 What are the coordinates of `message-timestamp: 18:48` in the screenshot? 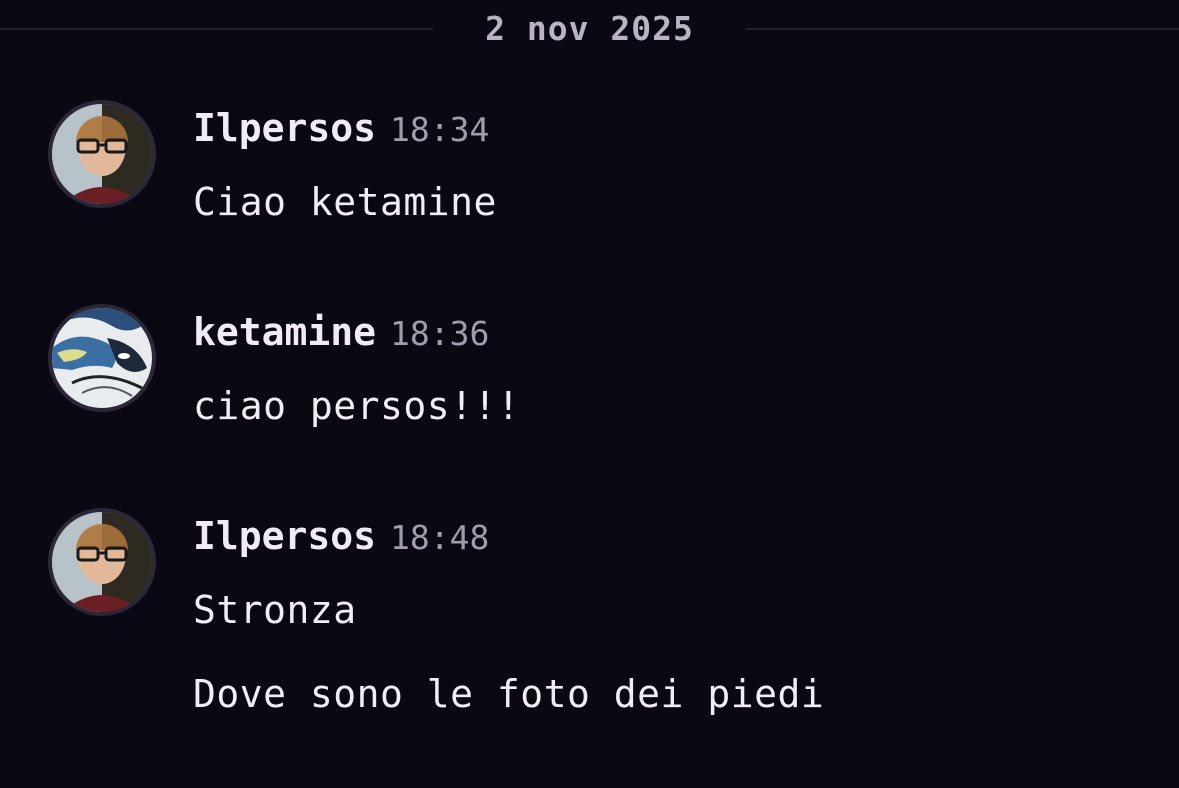 It's located at (440, 537).